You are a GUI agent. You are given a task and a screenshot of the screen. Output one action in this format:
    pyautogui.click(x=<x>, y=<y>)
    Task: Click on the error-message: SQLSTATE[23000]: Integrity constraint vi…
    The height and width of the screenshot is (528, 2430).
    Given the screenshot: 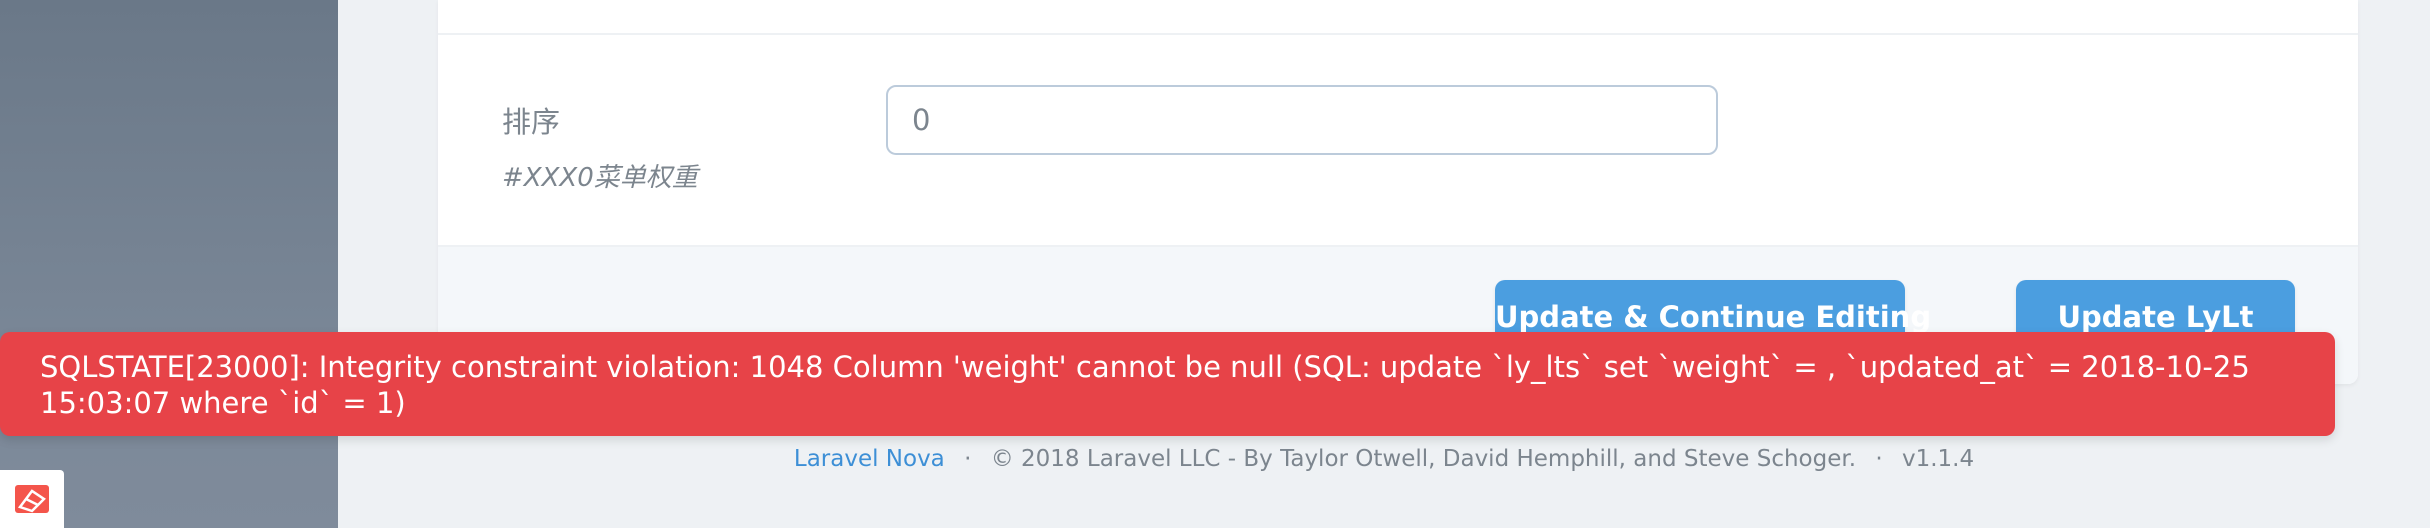 What is the action you would take?
    pyautogui.click(x=1145, y=385)
    